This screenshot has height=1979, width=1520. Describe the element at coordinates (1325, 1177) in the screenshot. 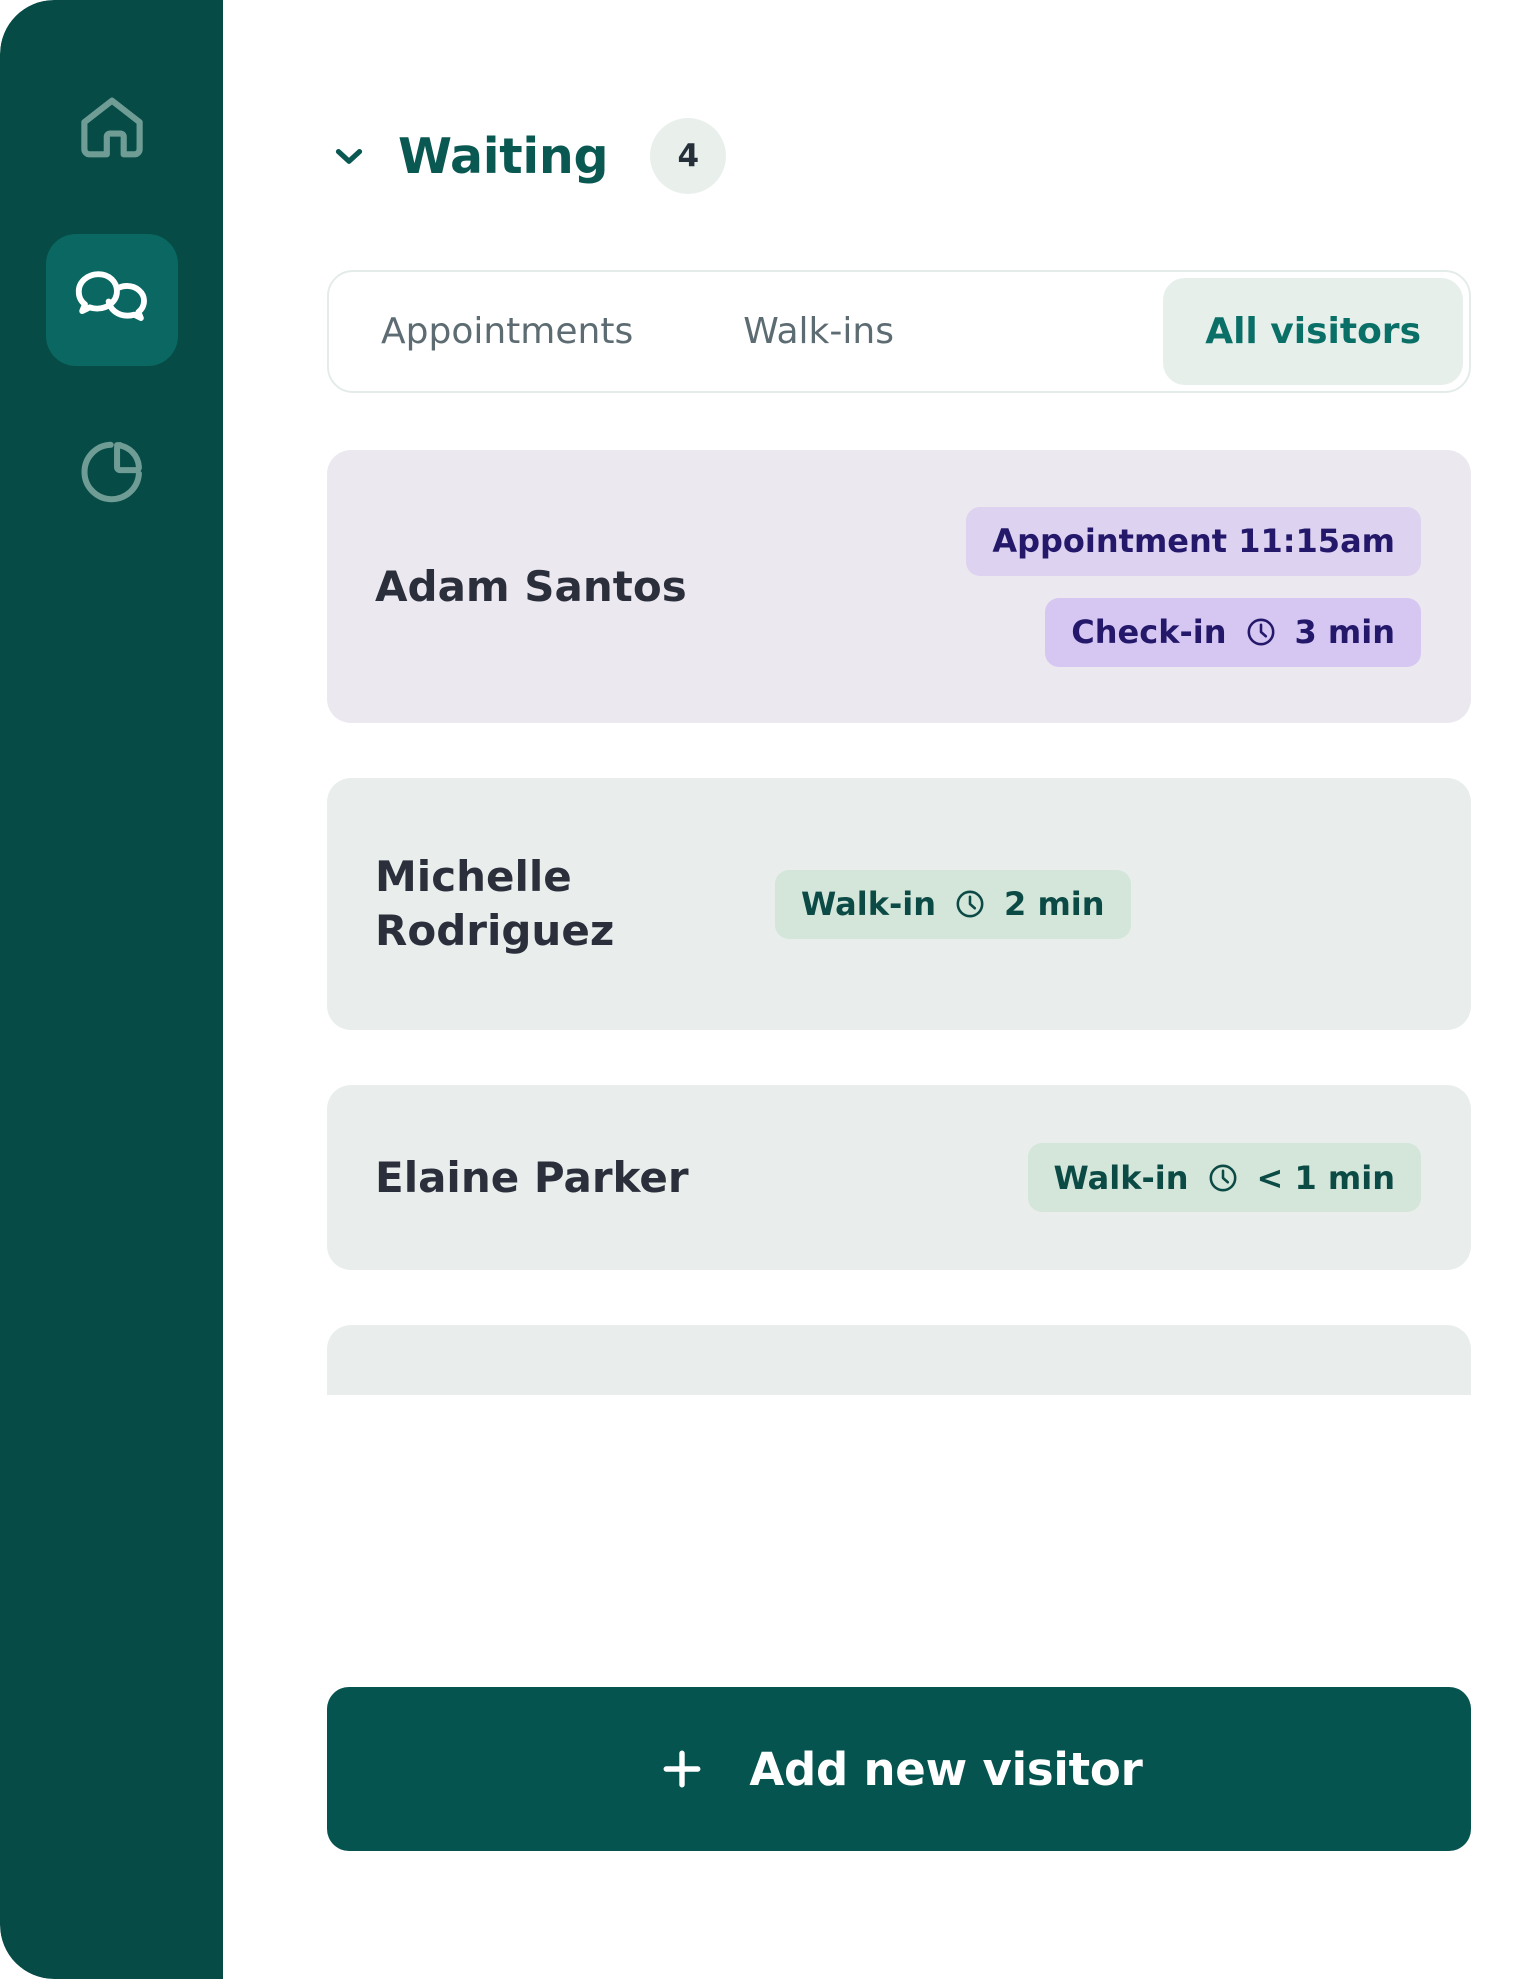

I see `badge-time: < 1 min` at that location.